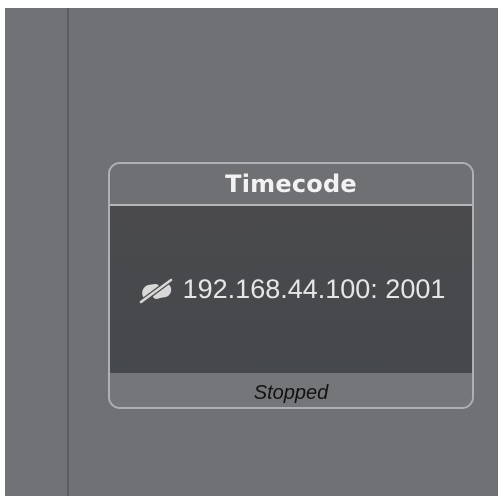 Image resolution: width=504 pixels, height=501 pixels. What do you see at coordinates (291, 390) in the screenshot?
I see `node-status: Stopped` at bounding box center [291, 390].